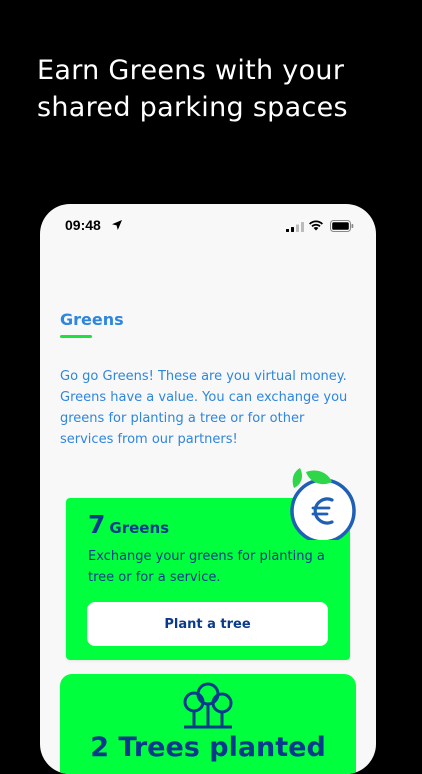 The height and width of the screenshot is (774, 422). What do you see at coordinates (208, 747) in the screenshot?
I see `trees-planted-label: 2 Trees planted` at bounding box center [208, 747].